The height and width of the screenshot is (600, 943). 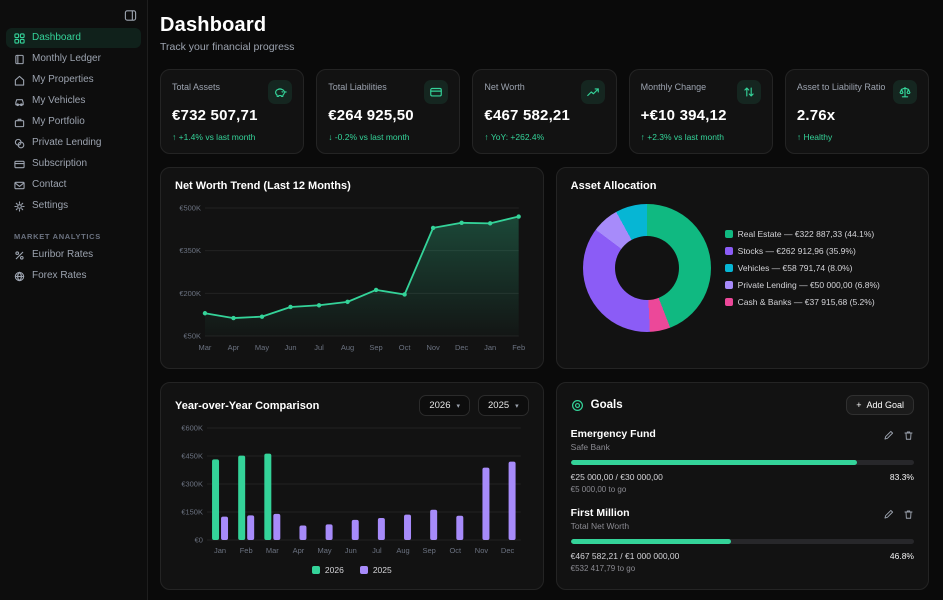 What do you see at coordinates (73, 101) in the screenshot?
I see `sidebar-item-my-vehicles: My Vehicles` at bounding box center [73, 101].